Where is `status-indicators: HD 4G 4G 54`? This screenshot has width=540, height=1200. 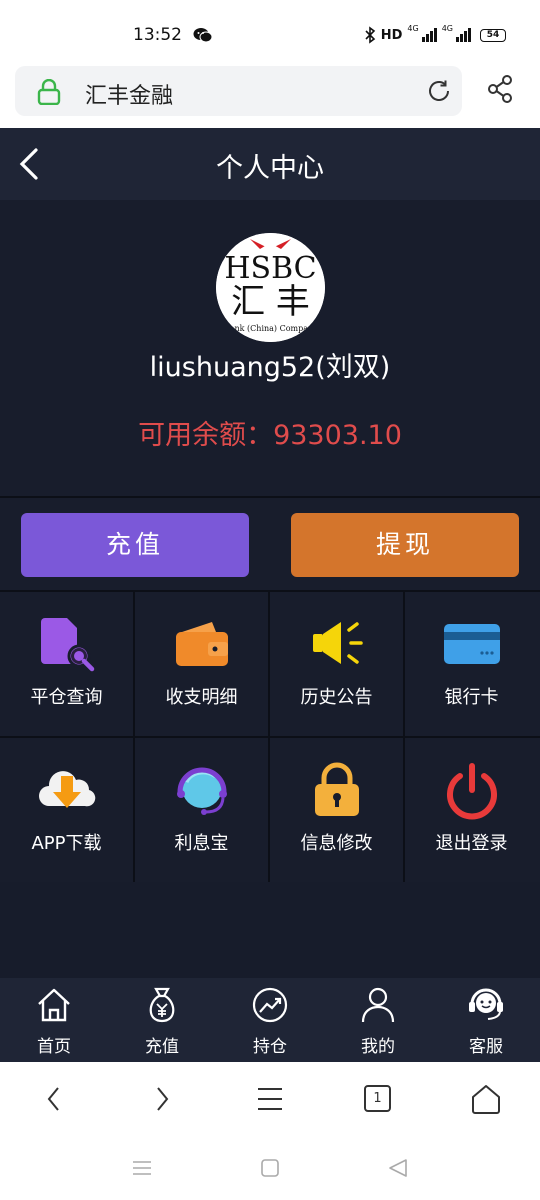
status-indicators: HD 4G 4G 54 is located at coordinates (435, 35).